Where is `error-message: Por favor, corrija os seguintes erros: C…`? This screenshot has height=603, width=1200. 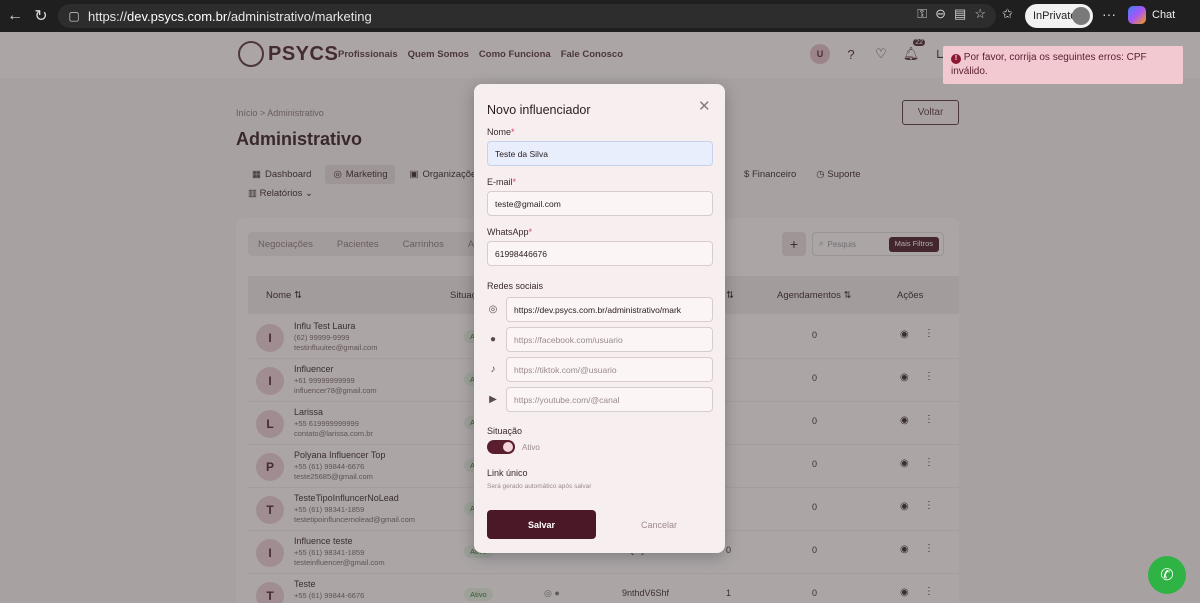
error-message: Por favor, corrija os seguintes erros: C… is located at coordinates (1049, 64).